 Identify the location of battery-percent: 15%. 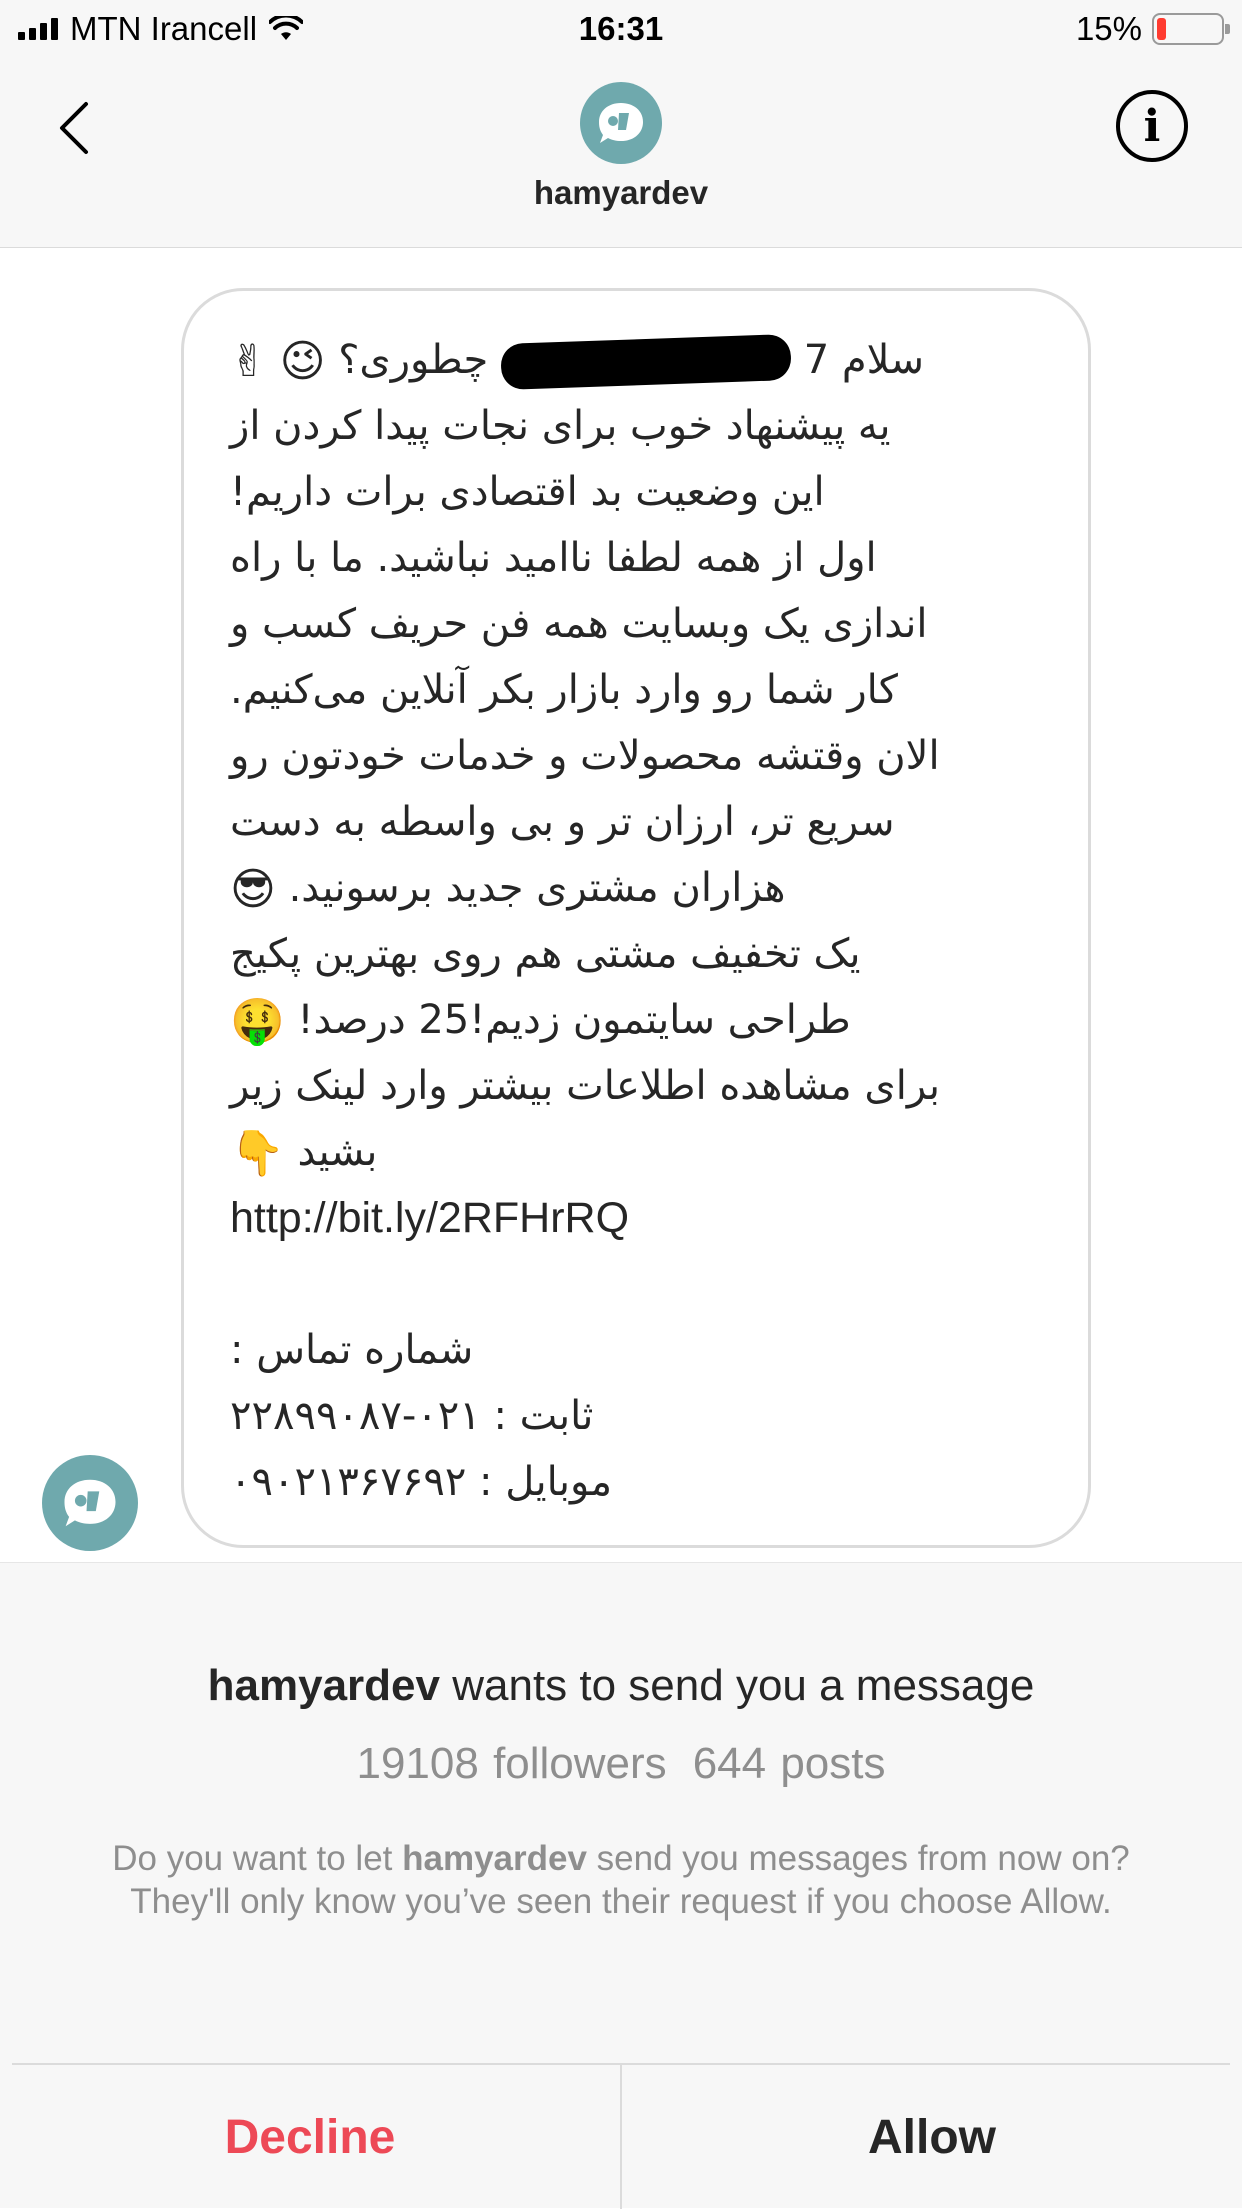
(1108, 28).